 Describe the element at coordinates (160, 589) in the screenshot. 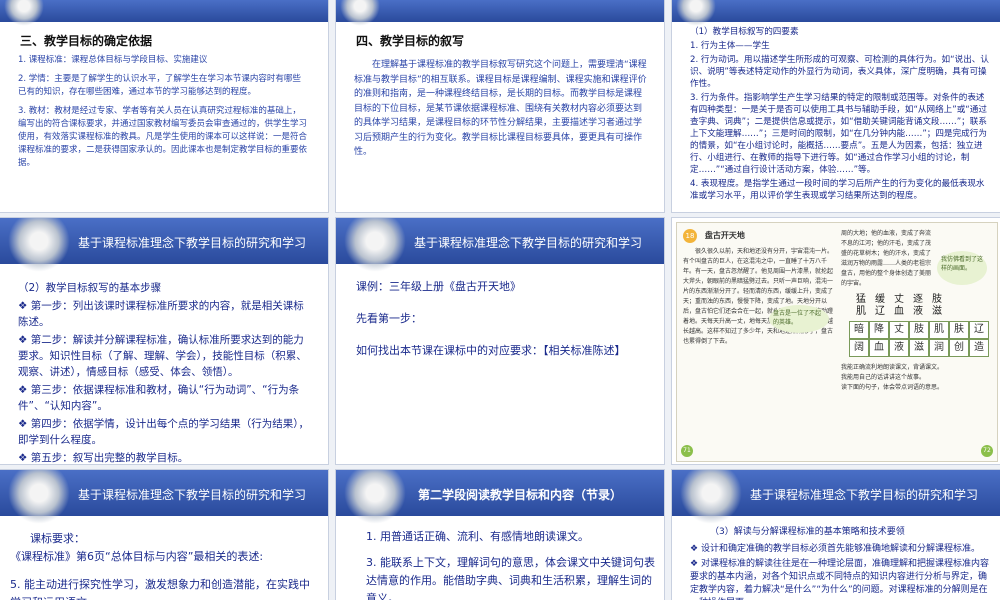

I see `body-line: 5. 能主动进行探究性学习，激发想象力和创造潜能，在实践中学习和运用语文。` at that location.